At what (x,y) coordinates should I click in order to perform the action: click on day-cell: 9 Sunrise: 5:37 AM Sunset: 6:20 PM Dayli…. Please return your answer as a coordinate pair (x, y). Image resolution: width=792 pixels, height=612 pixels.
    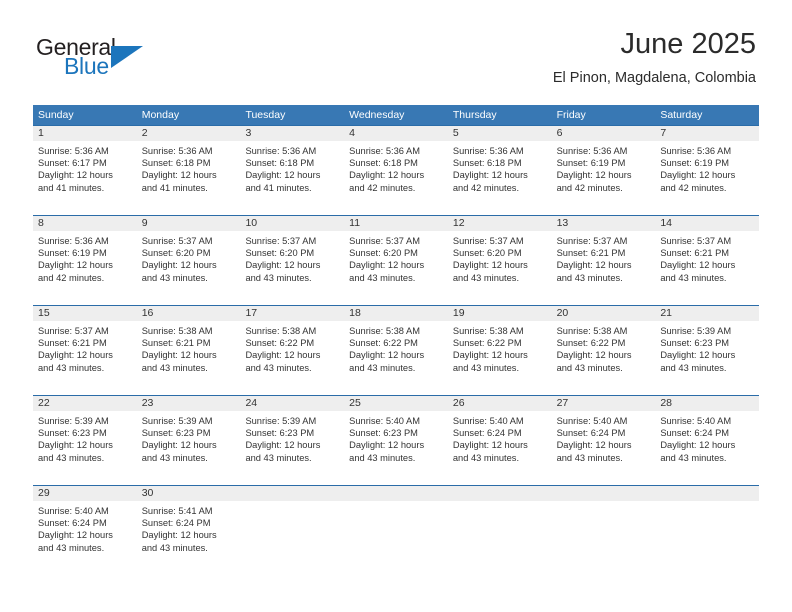
    Looking at the image, I should click on (189, 260).